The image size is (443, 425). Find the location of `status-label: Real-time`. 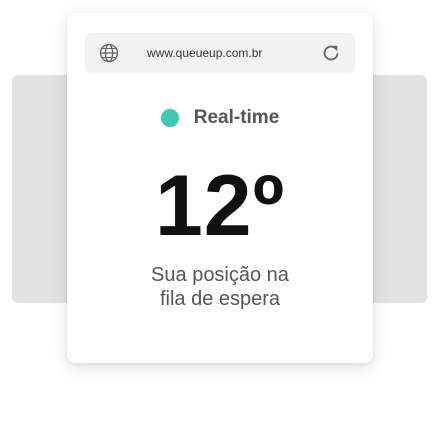

status-label: Real-time is located at coordinates (236, 117).